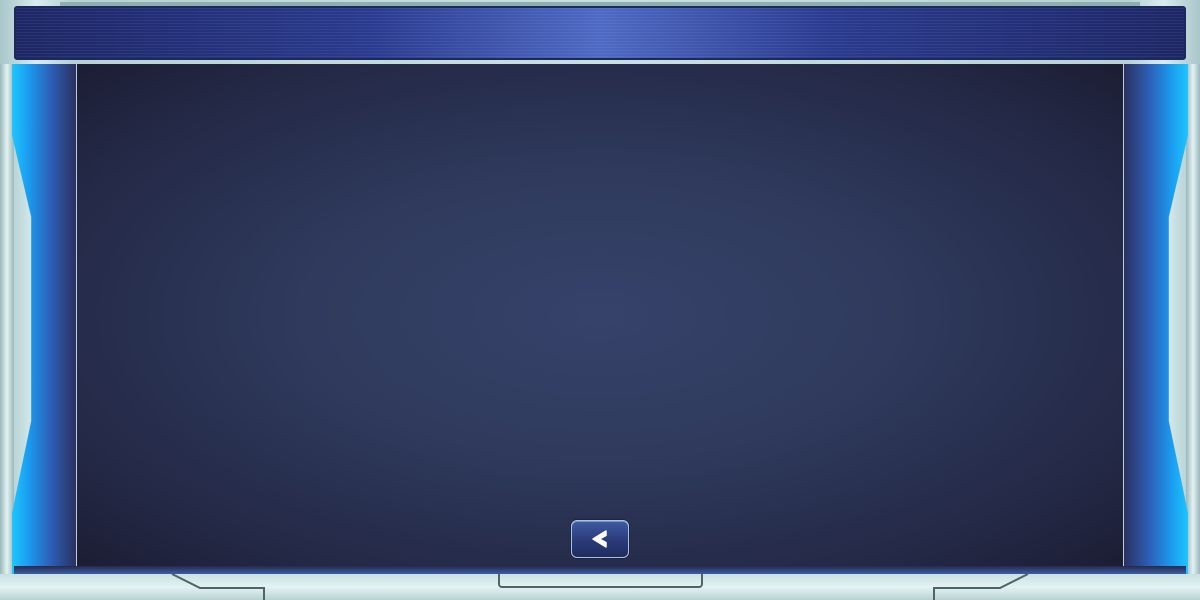  I want to click on right-metal-rail, so click(1193, 319).